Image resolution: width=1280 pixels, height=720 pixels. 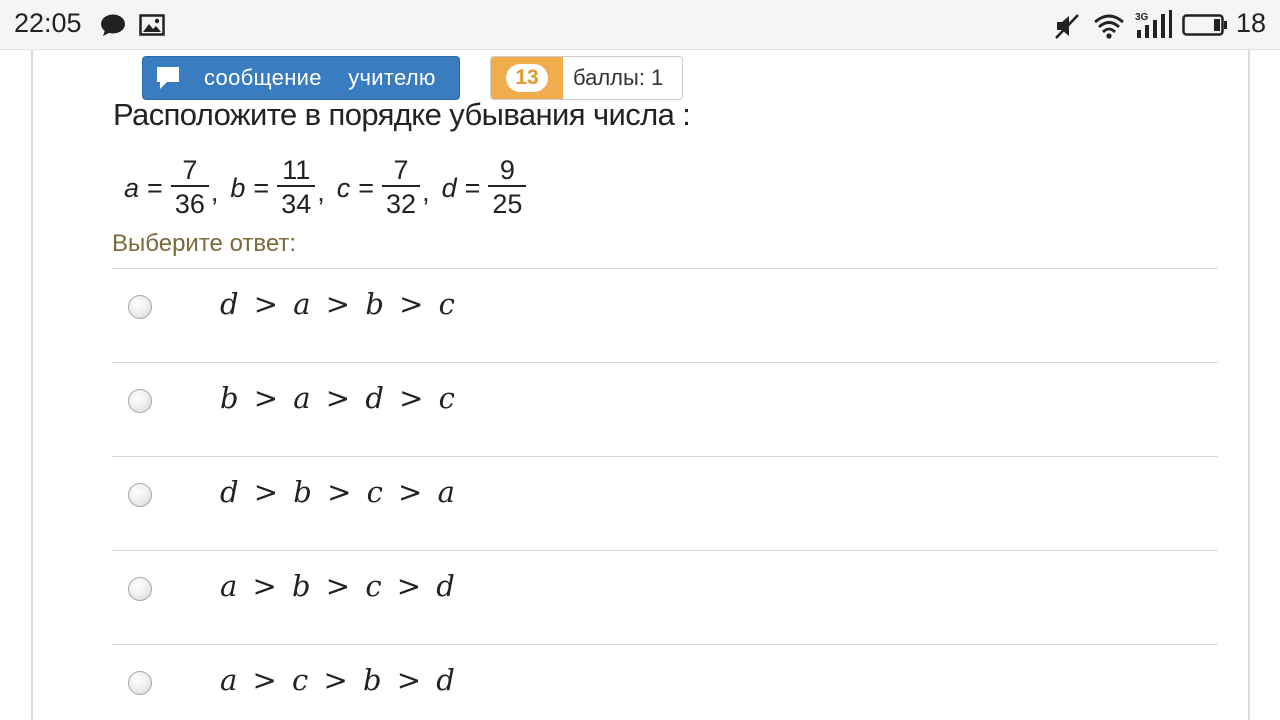 I want to click on status-bar: 22:05 3G 18, so click(x=640, y=25).